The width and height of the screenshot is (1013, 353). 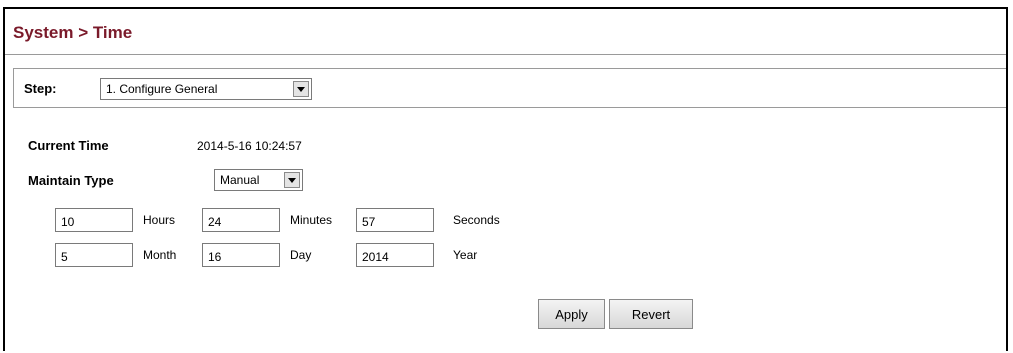 I want to click on hours-label: Hours, so click(x=159, y=220).